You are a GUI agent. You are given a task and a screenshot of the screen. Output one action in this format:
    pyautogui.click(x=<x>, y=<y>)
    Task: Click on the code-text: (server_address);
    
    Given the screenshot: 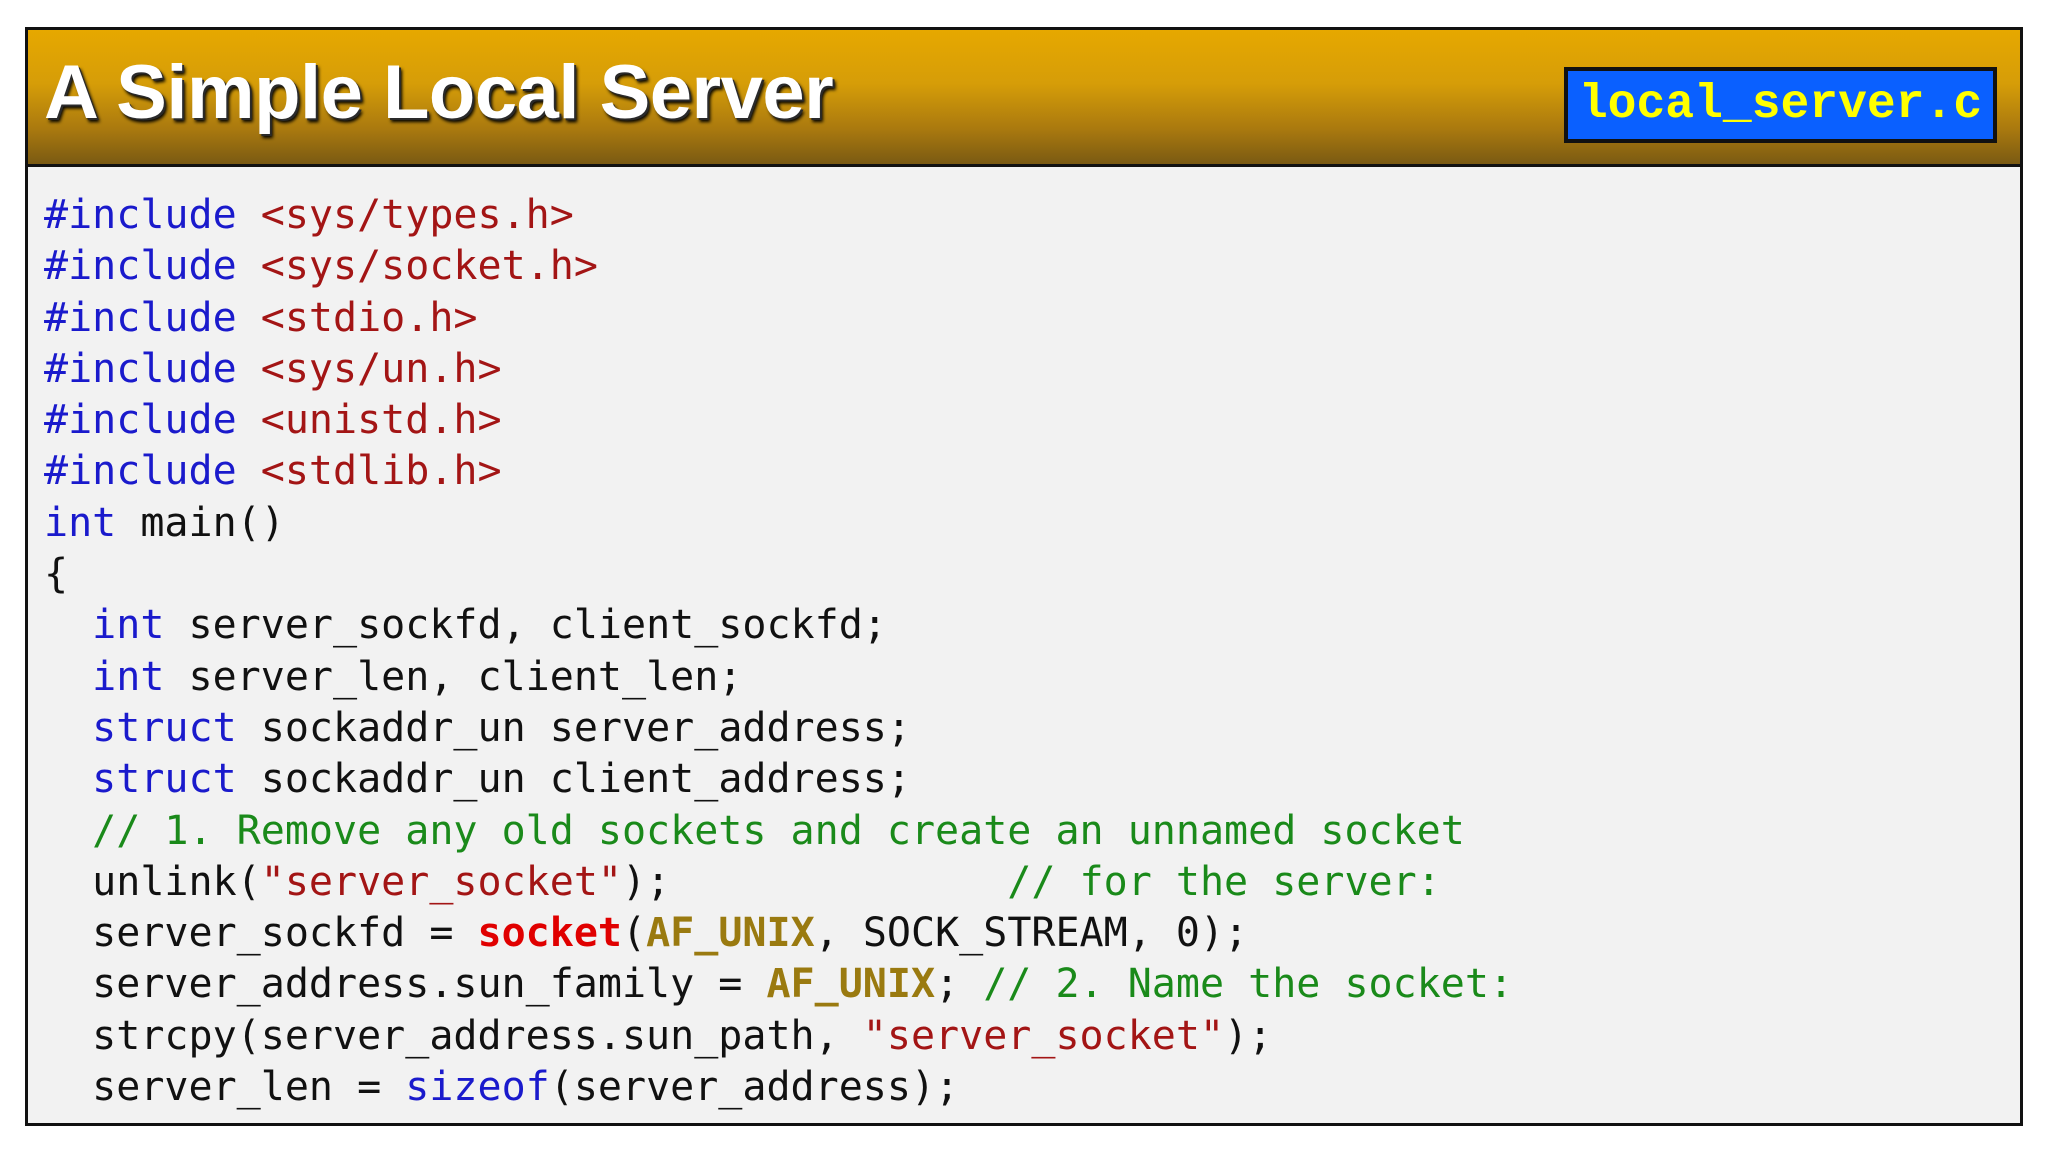 What is the action you would take?
    pyautogui.click(x=754, y=1087)
    